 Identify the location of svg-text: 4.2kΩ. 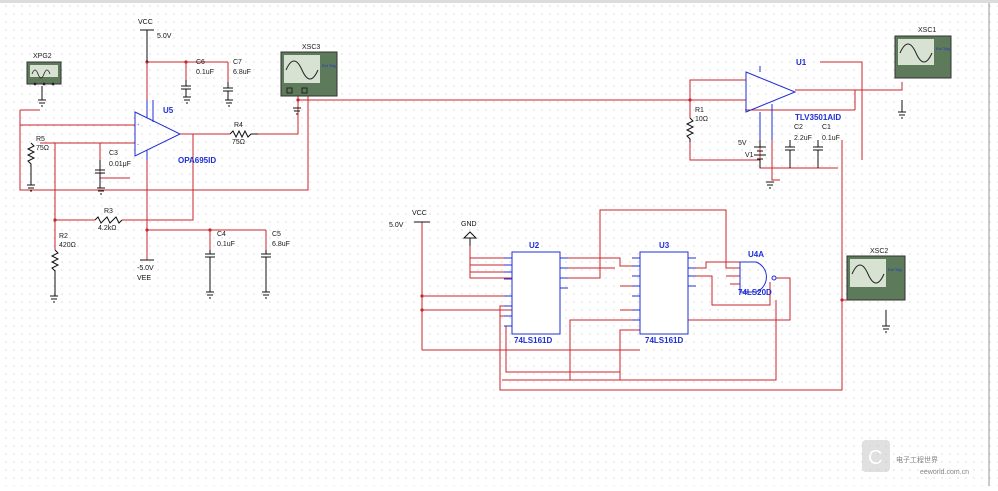
(107, 228).